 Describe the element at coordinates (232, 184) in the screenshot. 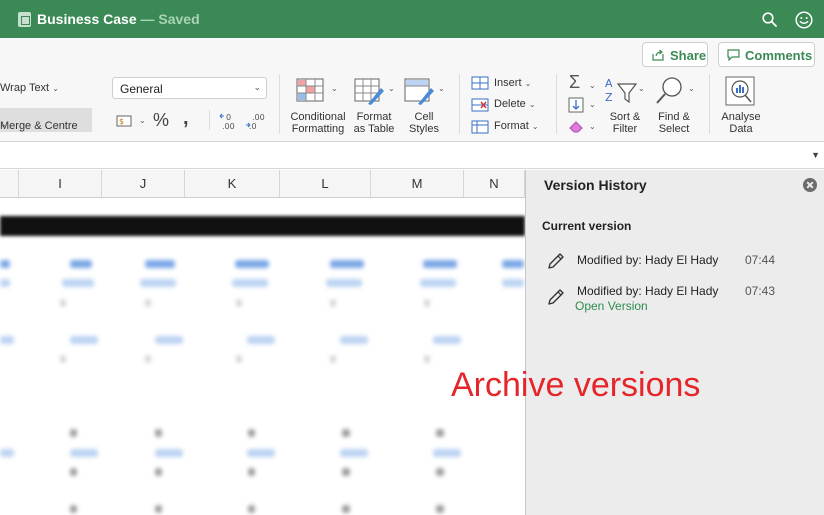

I see `column-header: K` at that location.